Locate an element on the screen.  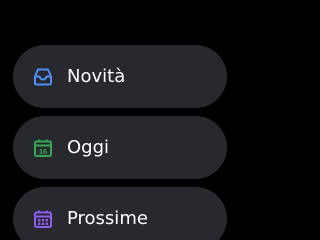
inbox-icon is located at coordinates (43, 77).